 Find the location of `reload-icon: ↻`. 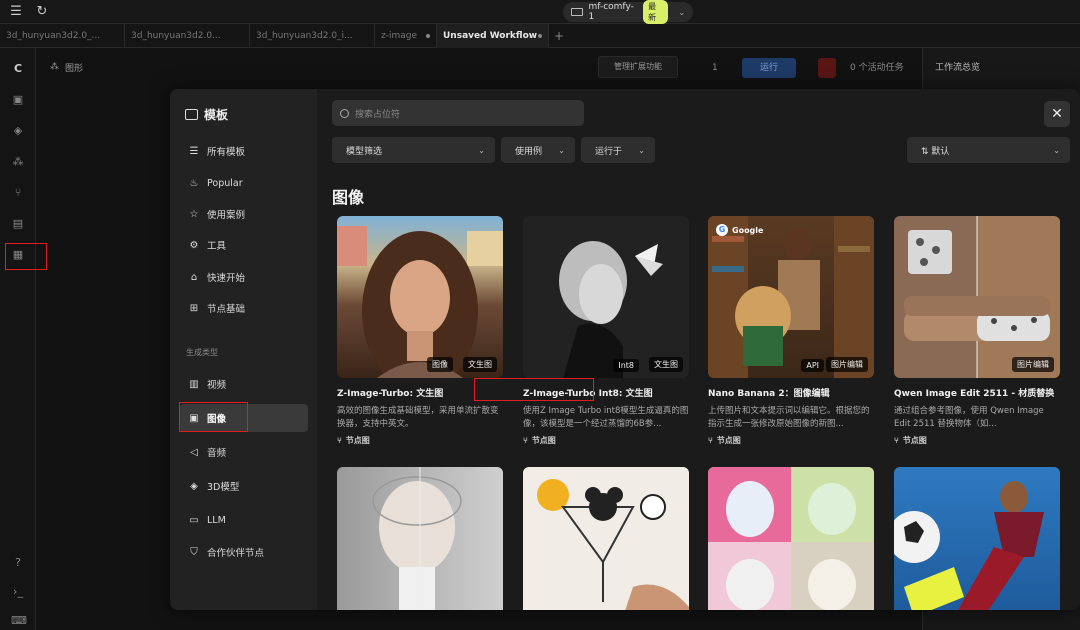

reload-icon: ↻ is located at coordinates (42, 12).